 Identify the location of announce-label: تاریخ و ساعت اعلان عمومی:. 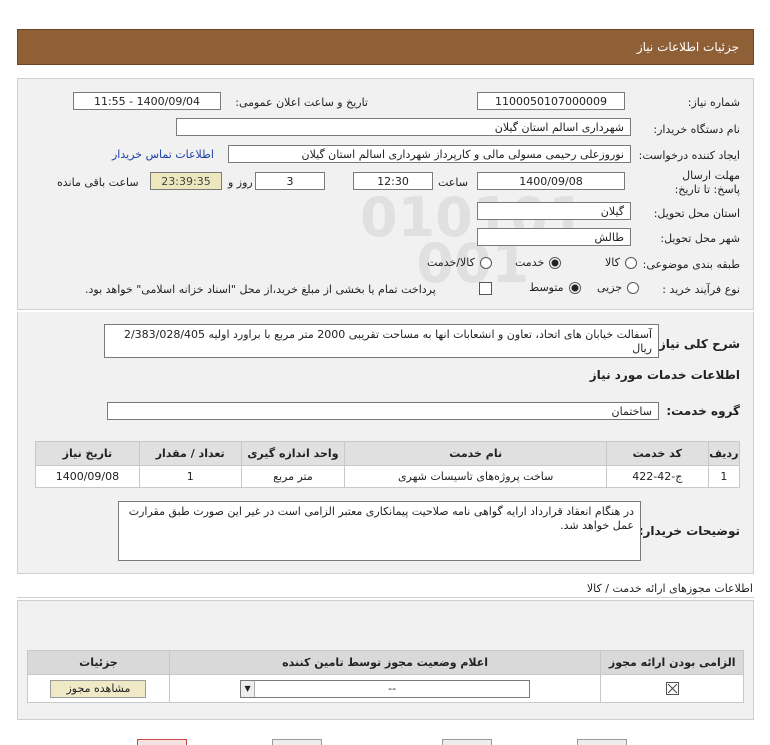
(301, 102).